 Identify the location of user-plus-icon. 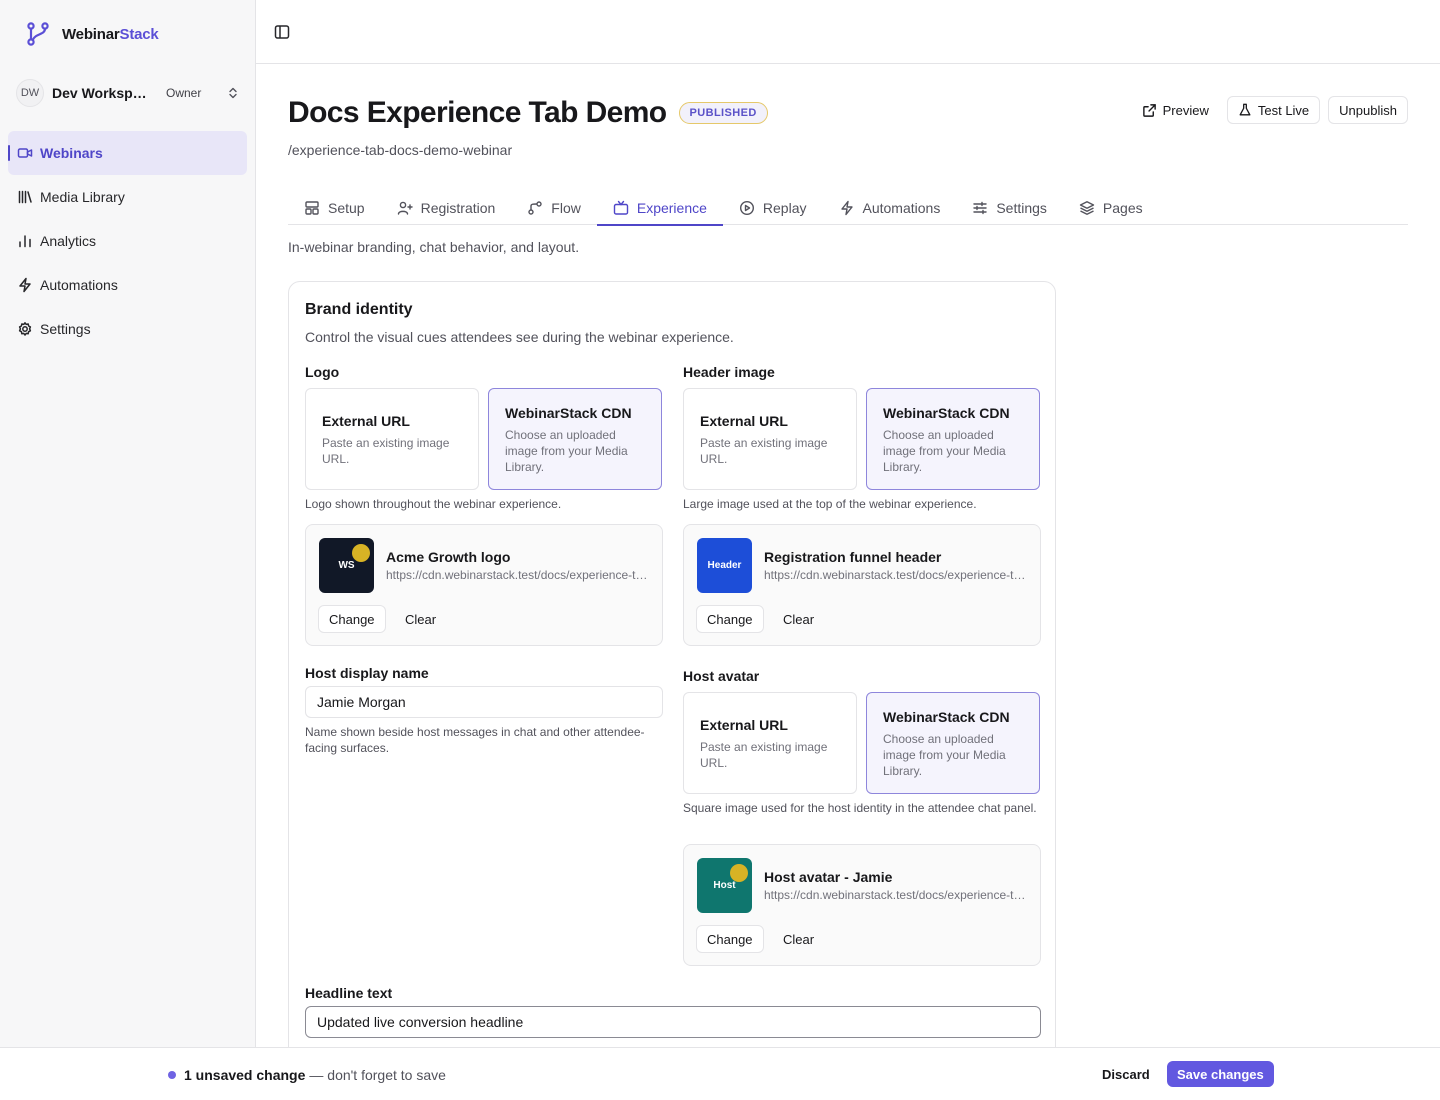
(405, 208).